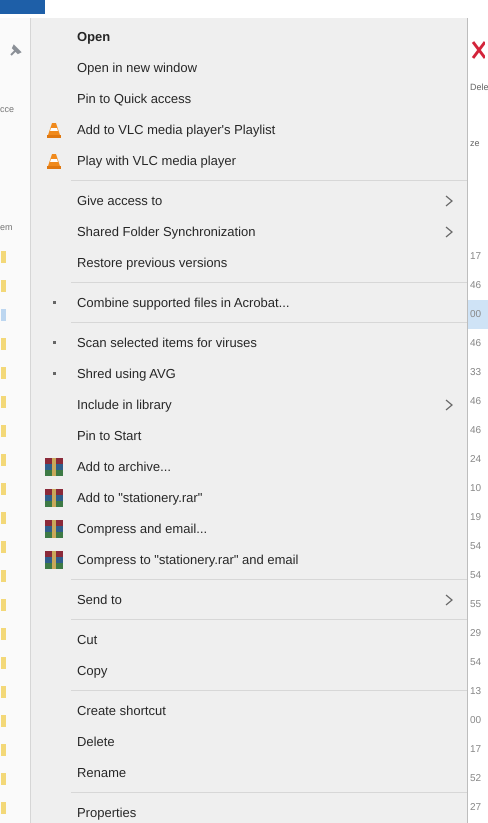  What do you see at coordinates (249, 262) in the screenshot?
I see `menu-item: Restore previous versions` at bounding box center [249, 262].